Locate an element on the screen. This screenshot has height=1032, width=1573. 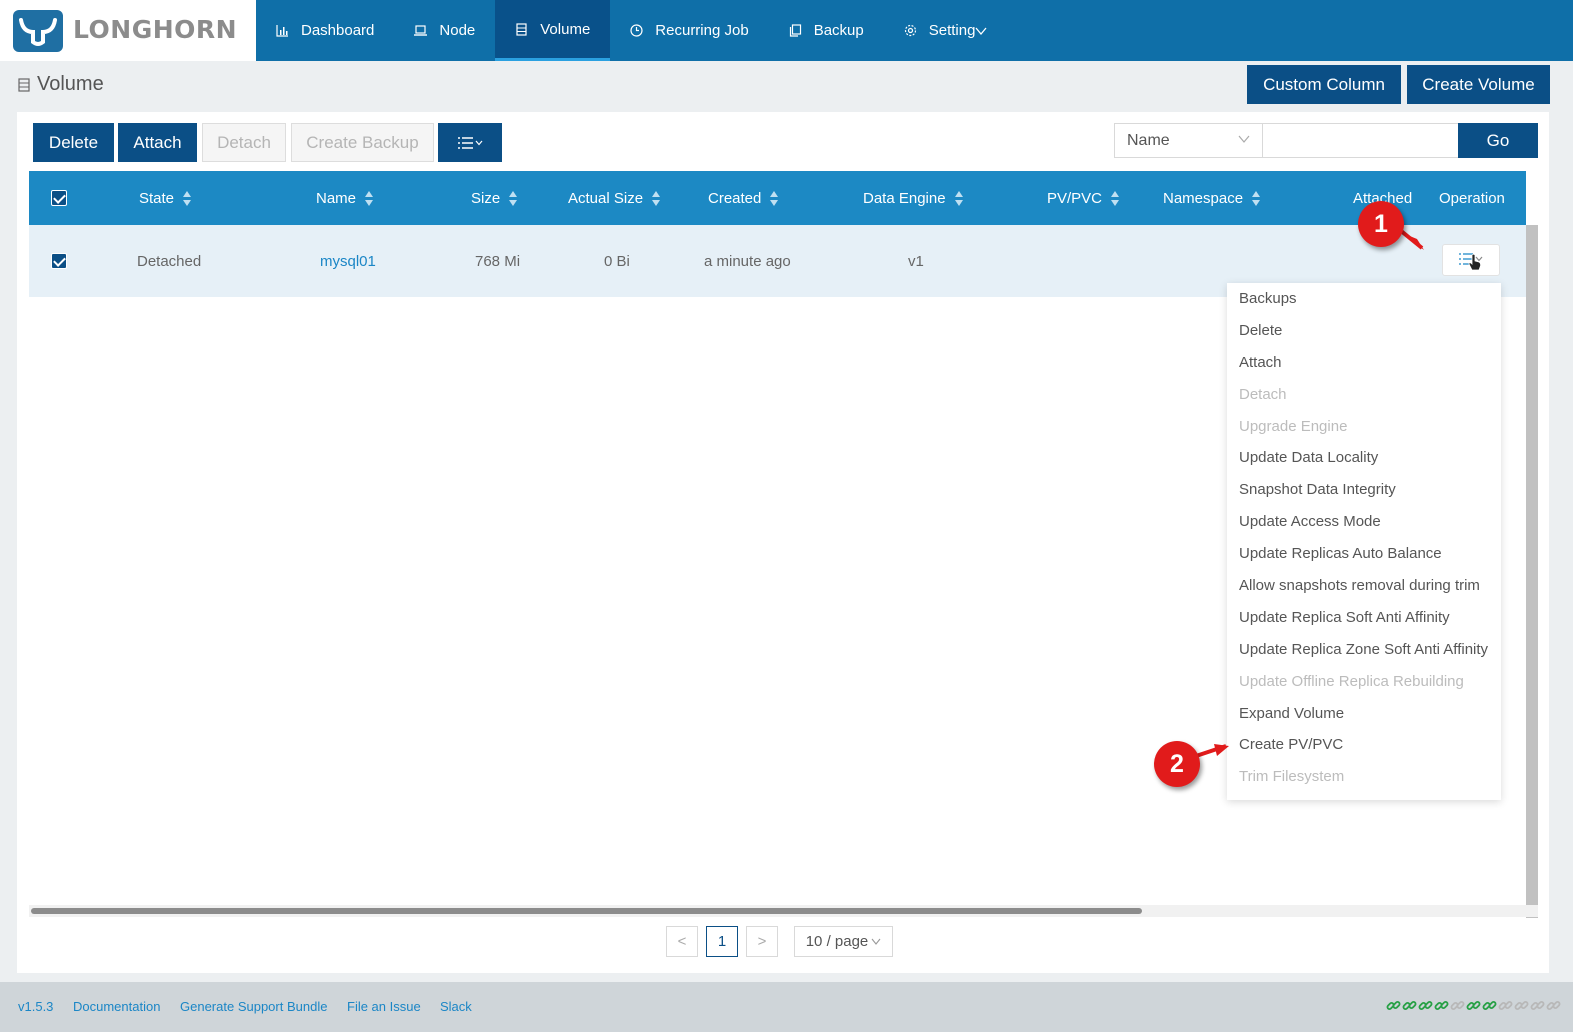
cell-data-engine: v1 is located at coordinates (916, 261).